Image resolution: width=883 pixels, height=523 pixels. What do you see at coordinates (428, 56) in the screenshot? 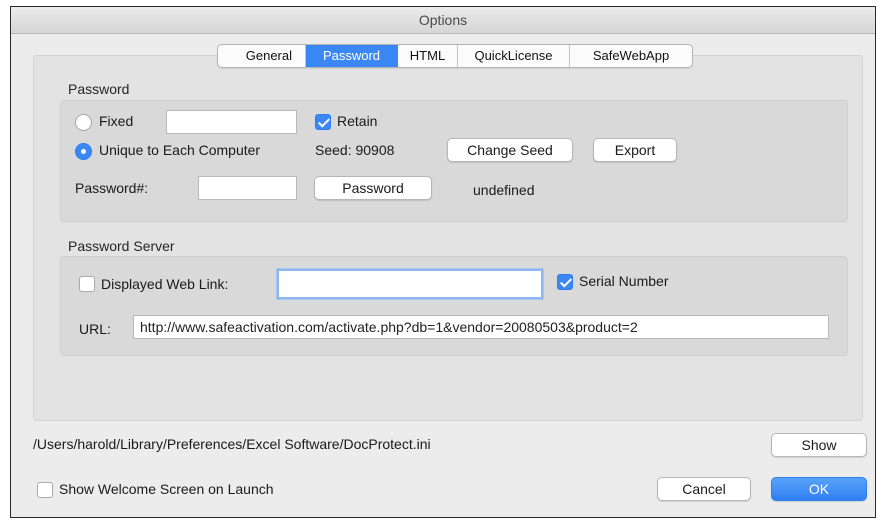
I see `tab-html: HTML` at bounding box center [428, 56].